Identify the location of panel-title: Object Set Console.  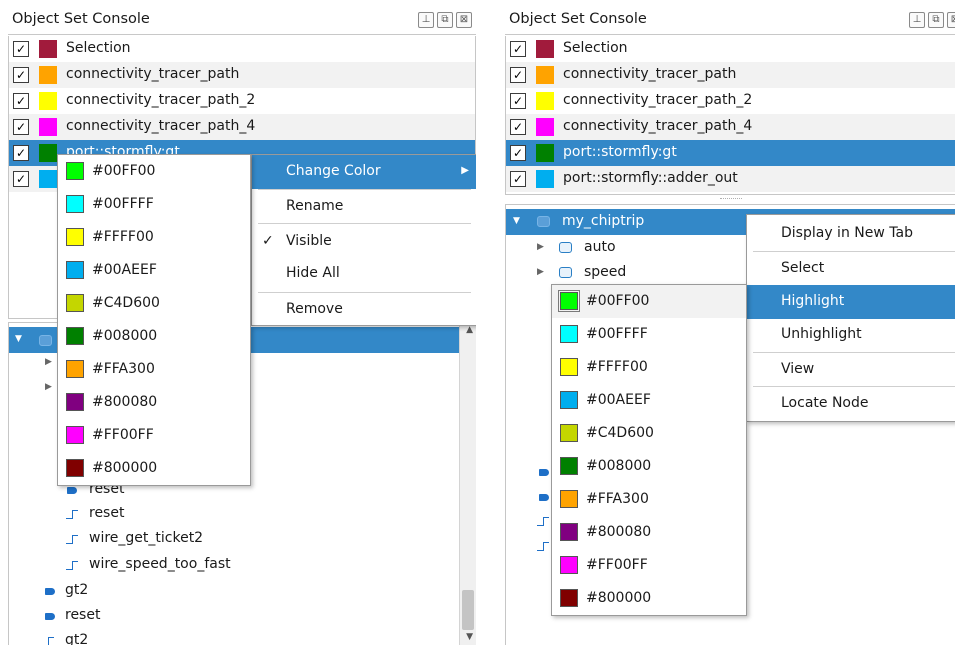
(578, 19).